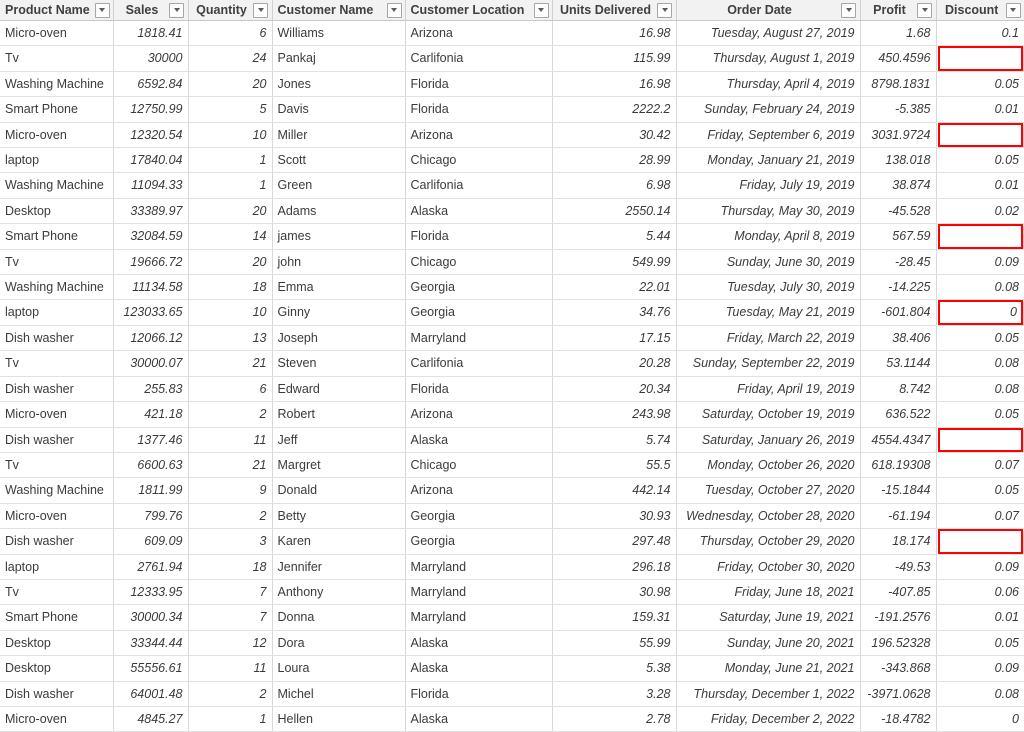 The width and height of the screenshot is (1024, 732). I want to click on cell-profit: 18.174, so click(898, 541).